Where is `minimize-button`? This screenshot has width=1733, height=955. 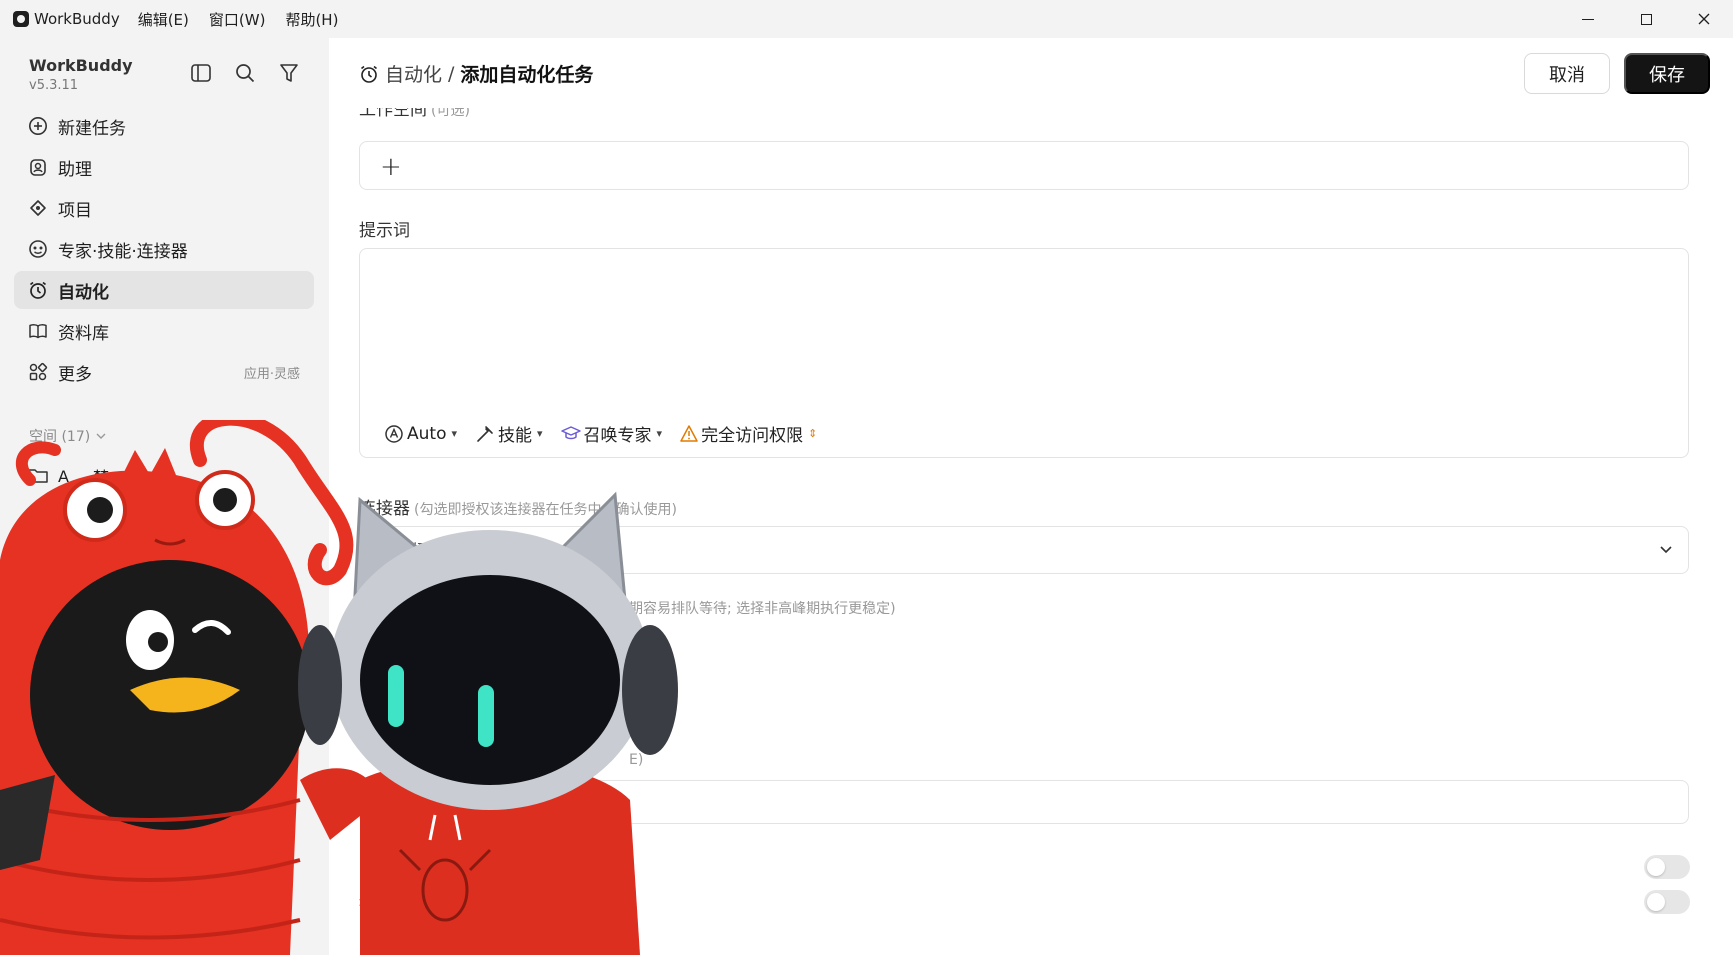
minimize-button is located at coordinates (1588, 19).